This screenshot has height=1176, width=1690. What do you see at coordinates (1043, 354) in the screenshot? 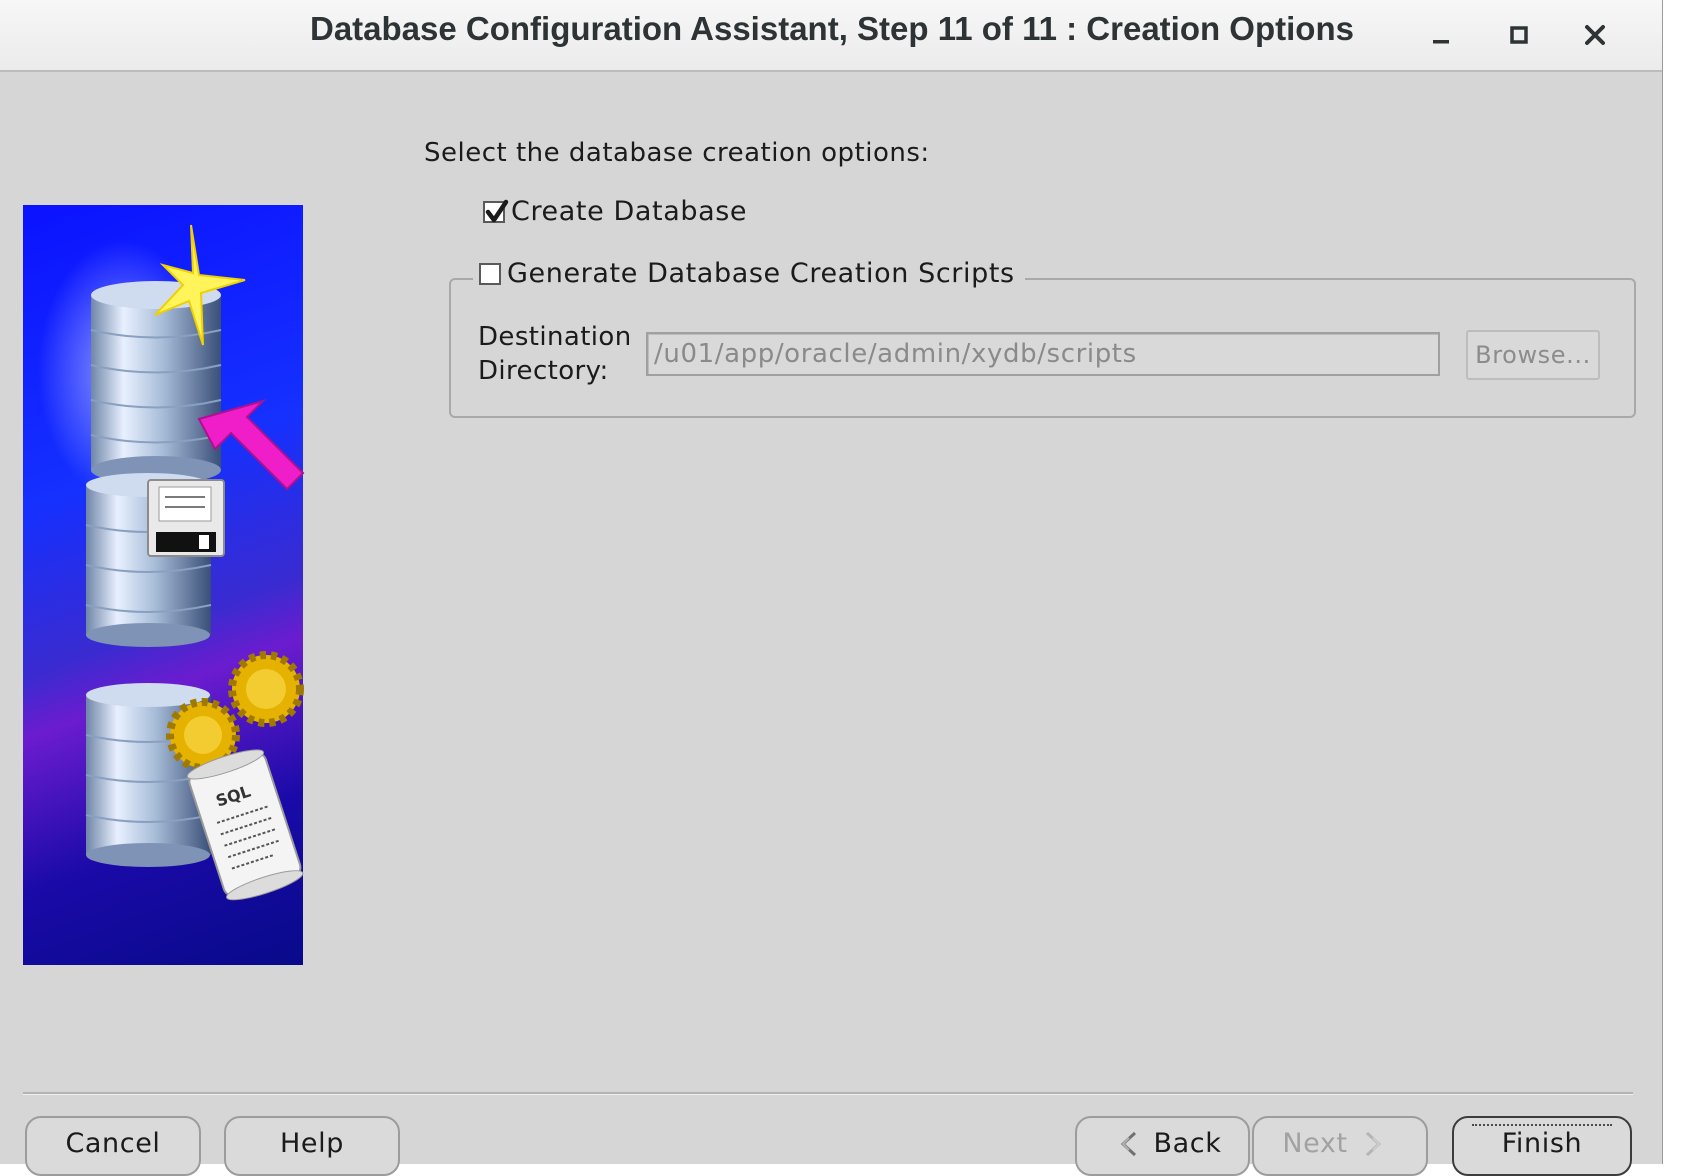
I see `destination-directory-input` at bounding box center [1043, 354].